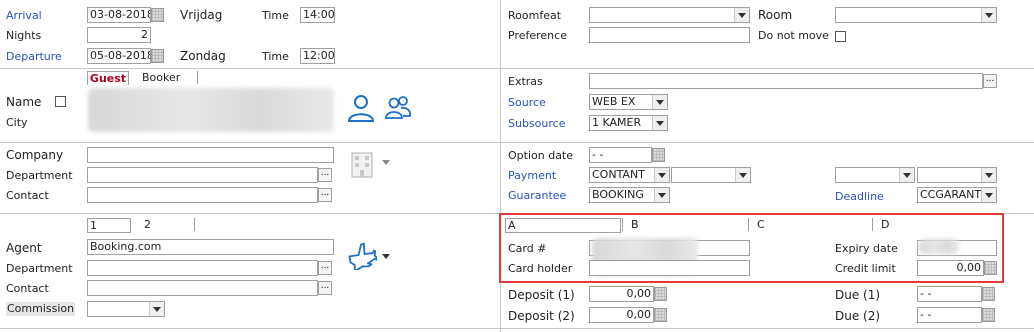 This screenshot has height=332, width=1034. What do you see at coordinates (166, 224) in the screenshot?
I see `tab-agent-2: 2` at bounding box center [166, 224].